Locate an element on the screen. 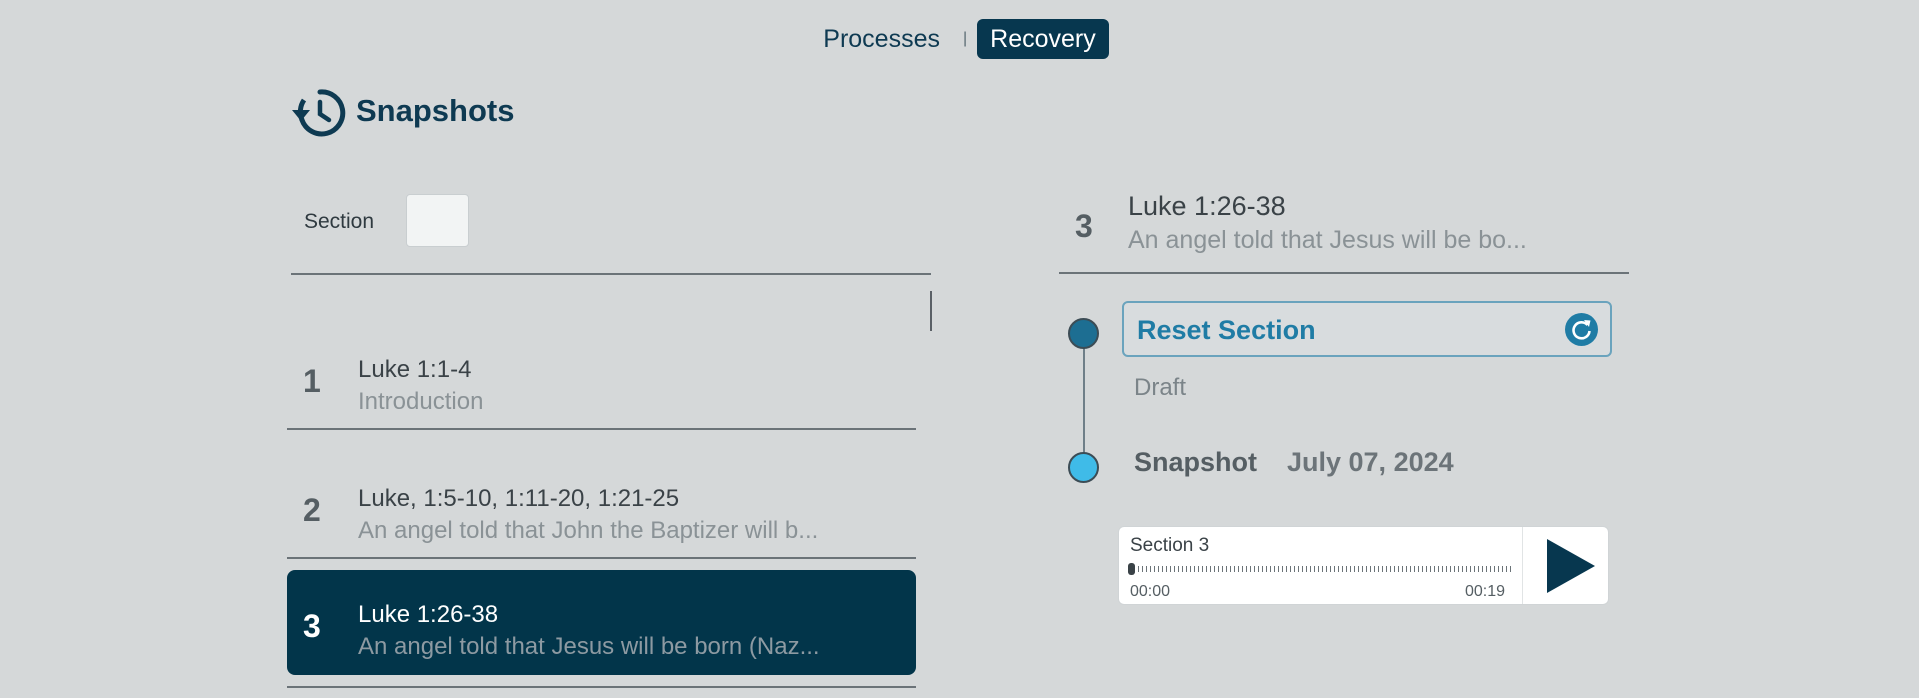 Image resolution: width=1919 pixels, height=698 pixels. reset-section-label: Reset Section is located at coordinates (1226, 330).